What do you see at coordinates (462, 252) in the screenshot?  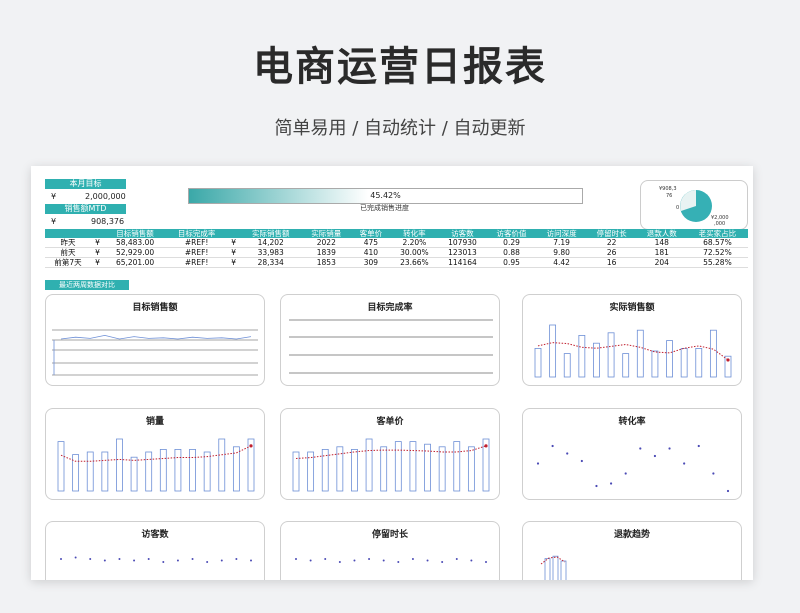 I see `table-cell: 123013` at bounding box center [462, 252].